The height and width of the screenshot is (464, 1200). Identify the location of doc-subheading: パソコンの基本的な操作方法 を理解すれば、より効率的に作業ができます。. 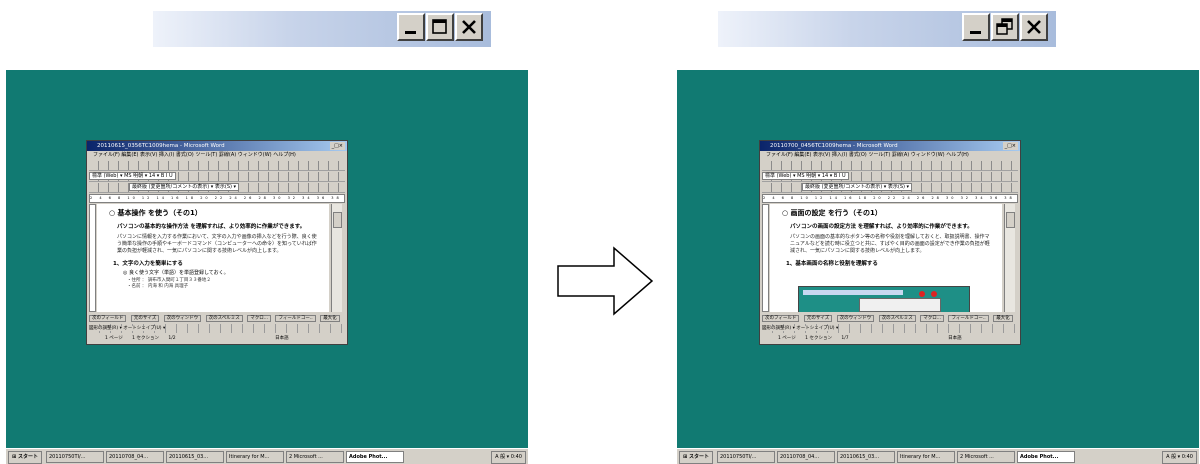
(211, 227).